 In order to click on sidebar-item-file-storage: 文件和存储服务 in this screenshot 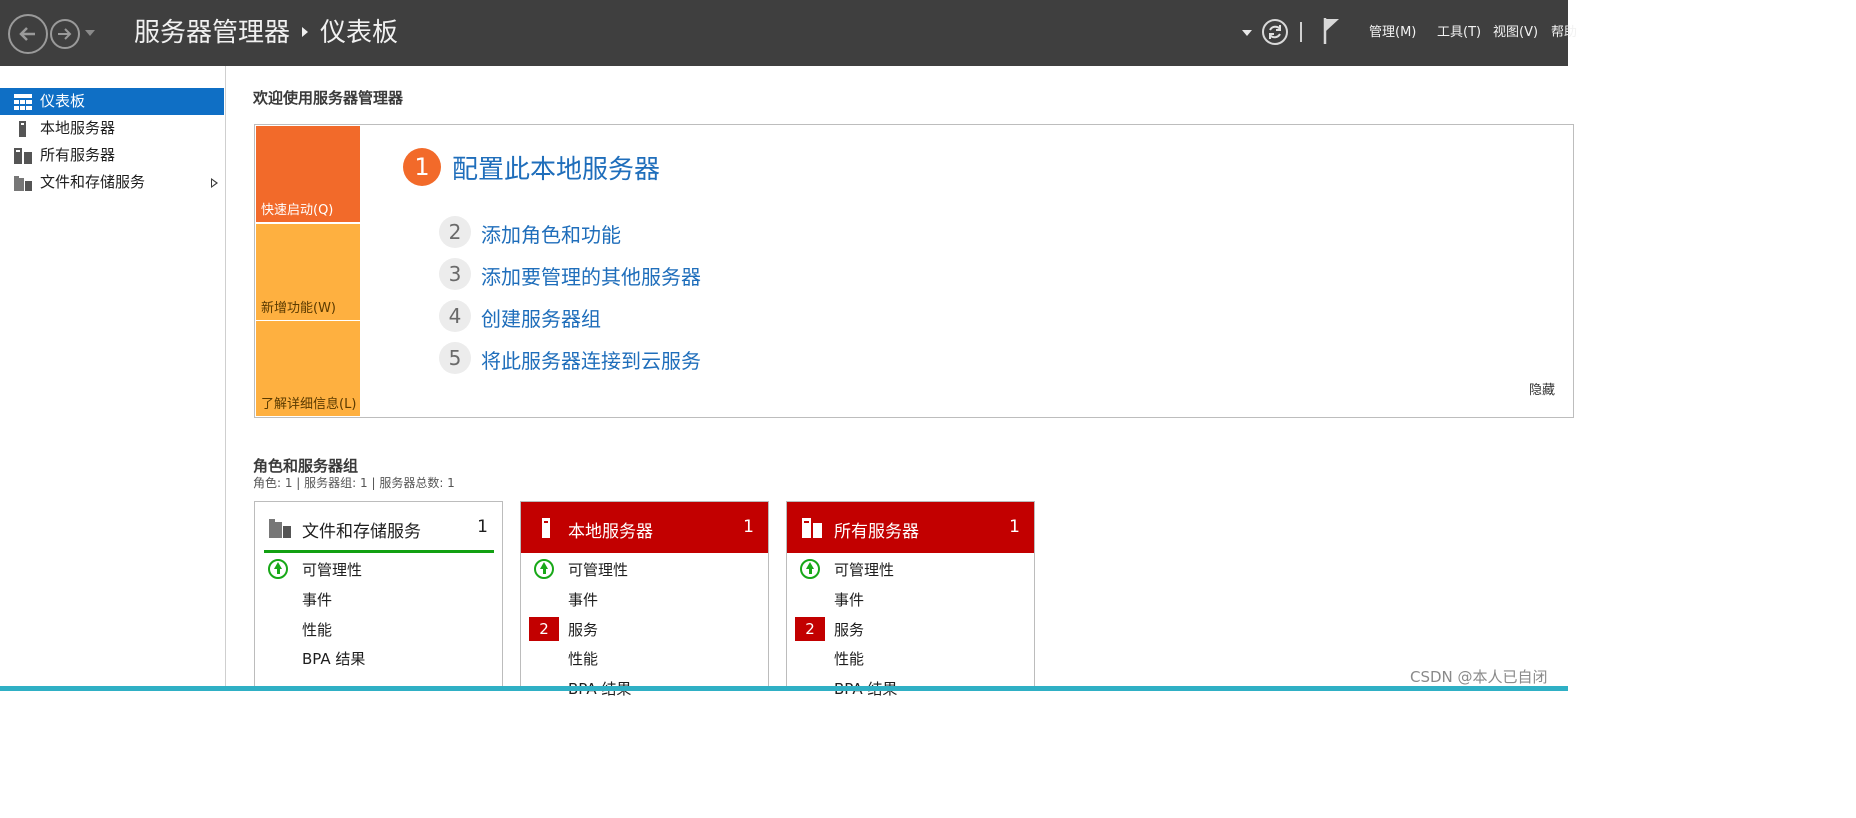, I will do `click(112, 182)`.